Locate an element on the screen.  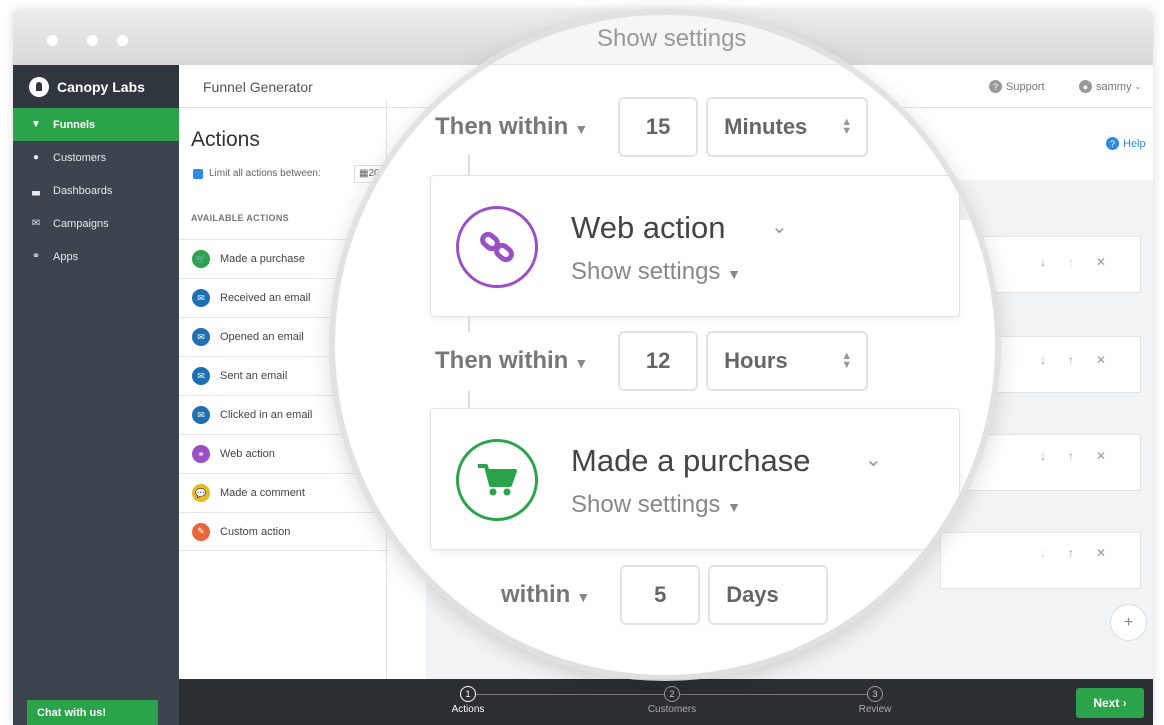
delay-row: Then within ▼ 12 Hours ▲ ▼ is located at coordinates (652, 361).